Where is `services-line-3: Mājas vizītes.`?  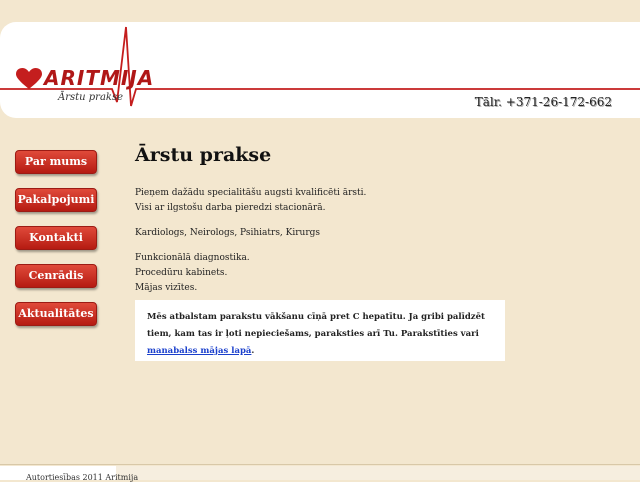
services-line-3: Mājas vizītes. is located at coordinates (166, 288).